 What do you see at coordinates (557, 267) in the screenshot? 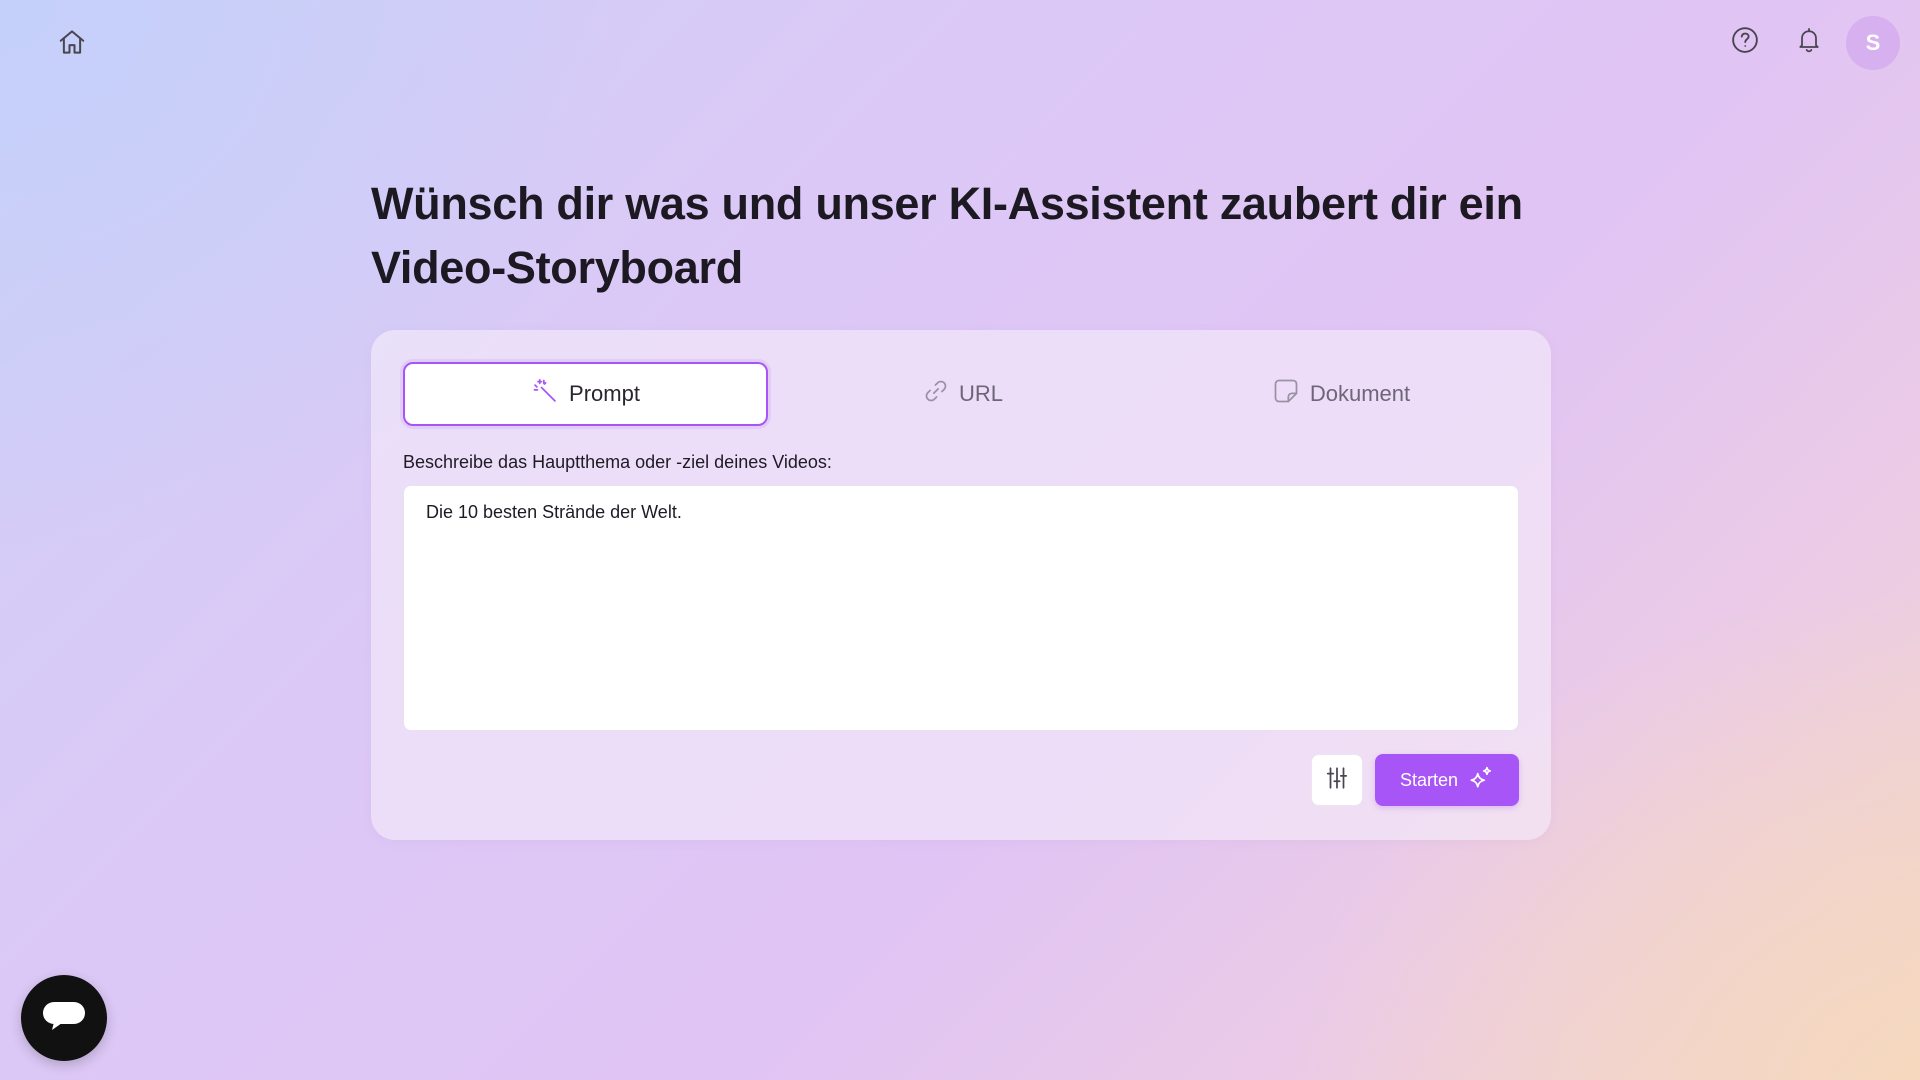
I see `page-title-line-2: Video-Storyboard` at bounding box center [557, 267].